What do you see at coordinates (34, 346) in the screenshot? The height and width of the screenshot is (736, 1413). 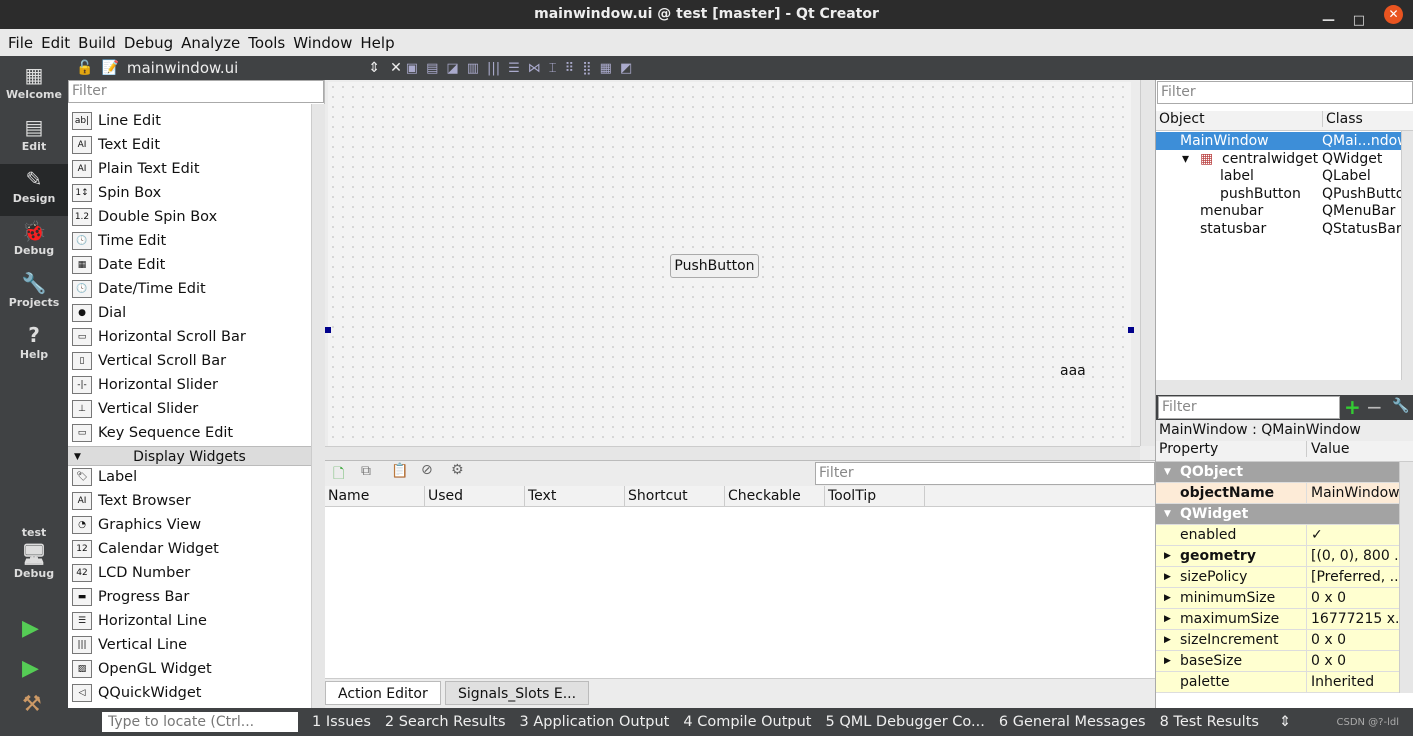 I see `mode-help: ? Help` at bounding box center [34, 346].